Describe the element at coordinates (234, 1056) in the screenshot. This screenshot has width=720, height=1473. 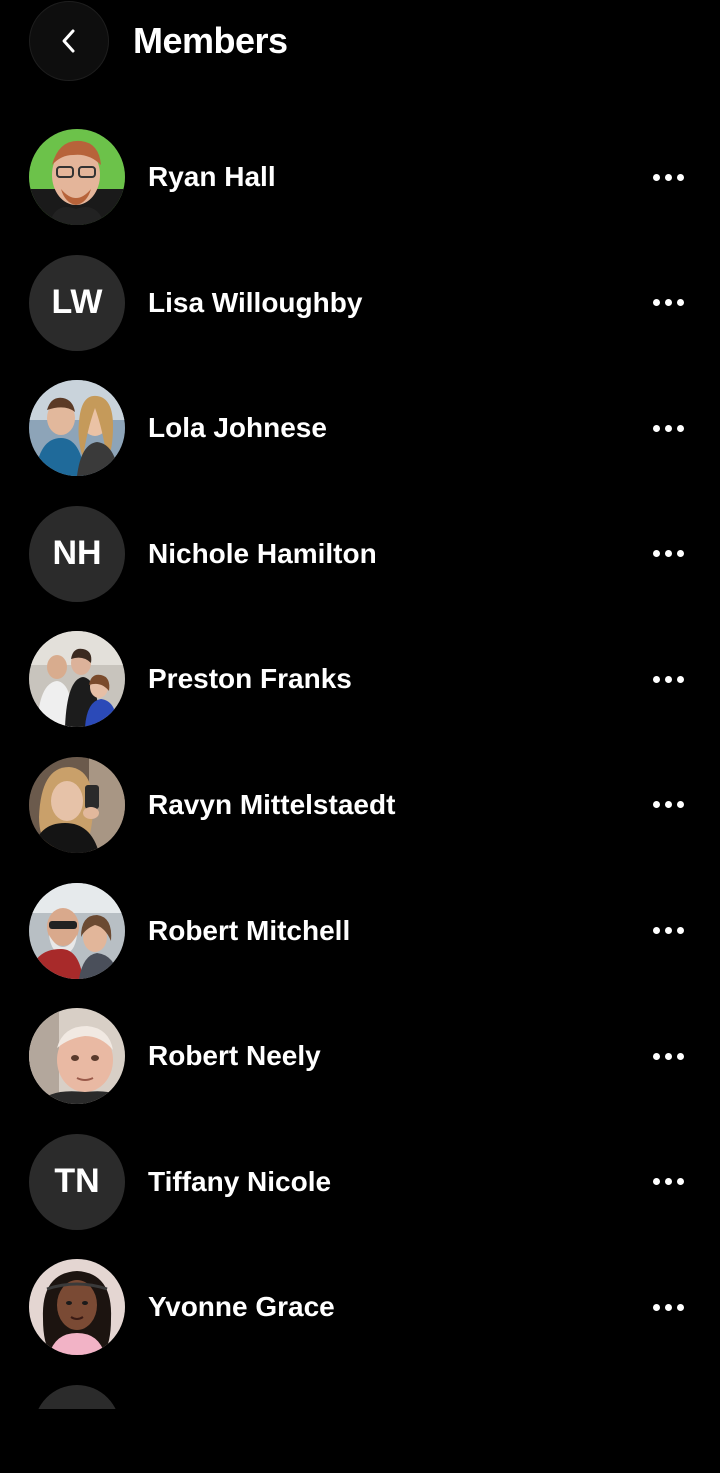
I see `member-name: Robert Neely` at that location.